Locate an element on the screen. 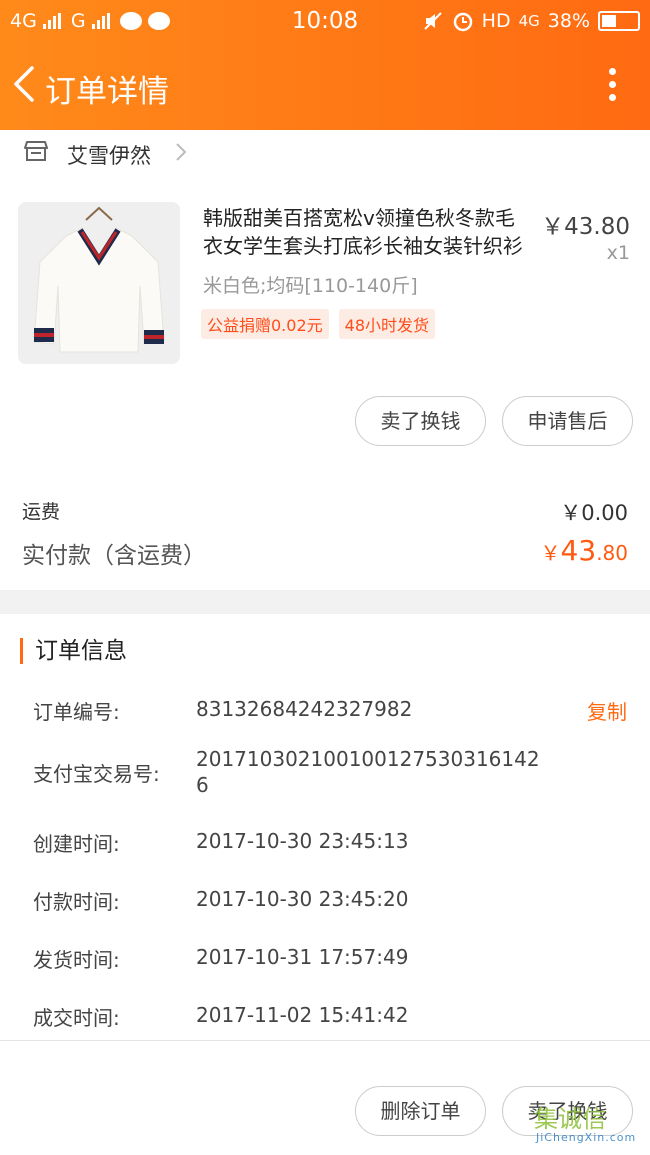 The image size is (650, 1155). status-bar: 4G G 10:08 HD 4G 38% is located at coordinates (325, 22).